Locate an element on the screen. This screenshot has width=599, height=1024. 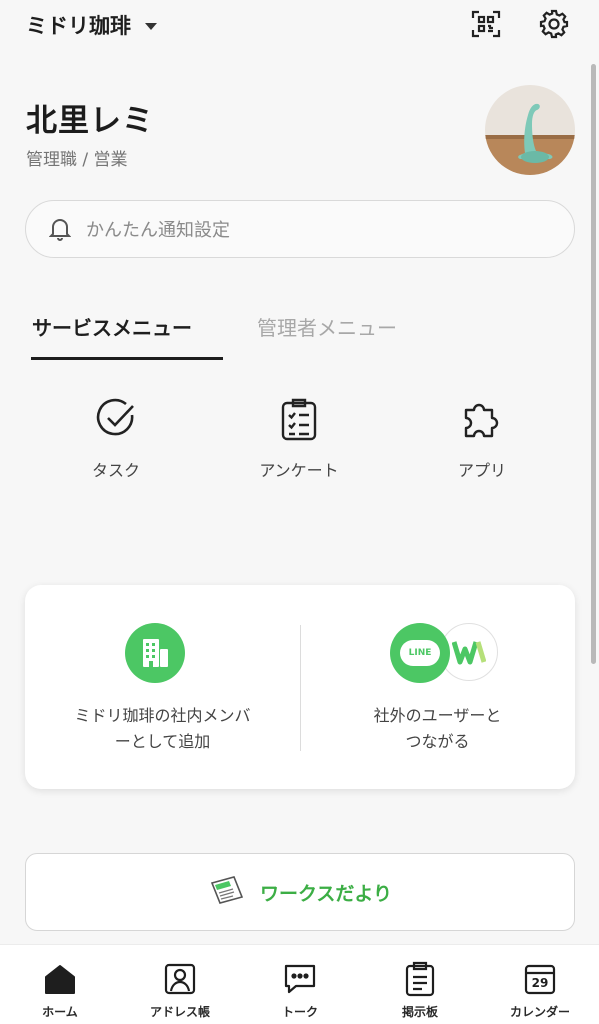
service-survey-label: アンケート is located at coordinates (299, 470).